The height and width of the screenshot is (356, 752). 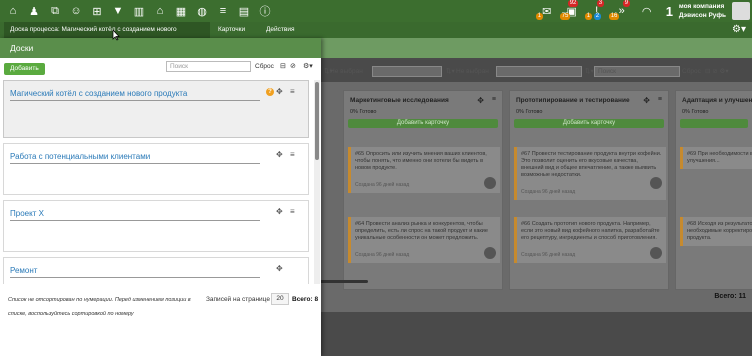 What do you see at coordinates (308, 66) in the screenshot?
I see `gear-icon: ⚙▾` at bounding box center [308, 66].